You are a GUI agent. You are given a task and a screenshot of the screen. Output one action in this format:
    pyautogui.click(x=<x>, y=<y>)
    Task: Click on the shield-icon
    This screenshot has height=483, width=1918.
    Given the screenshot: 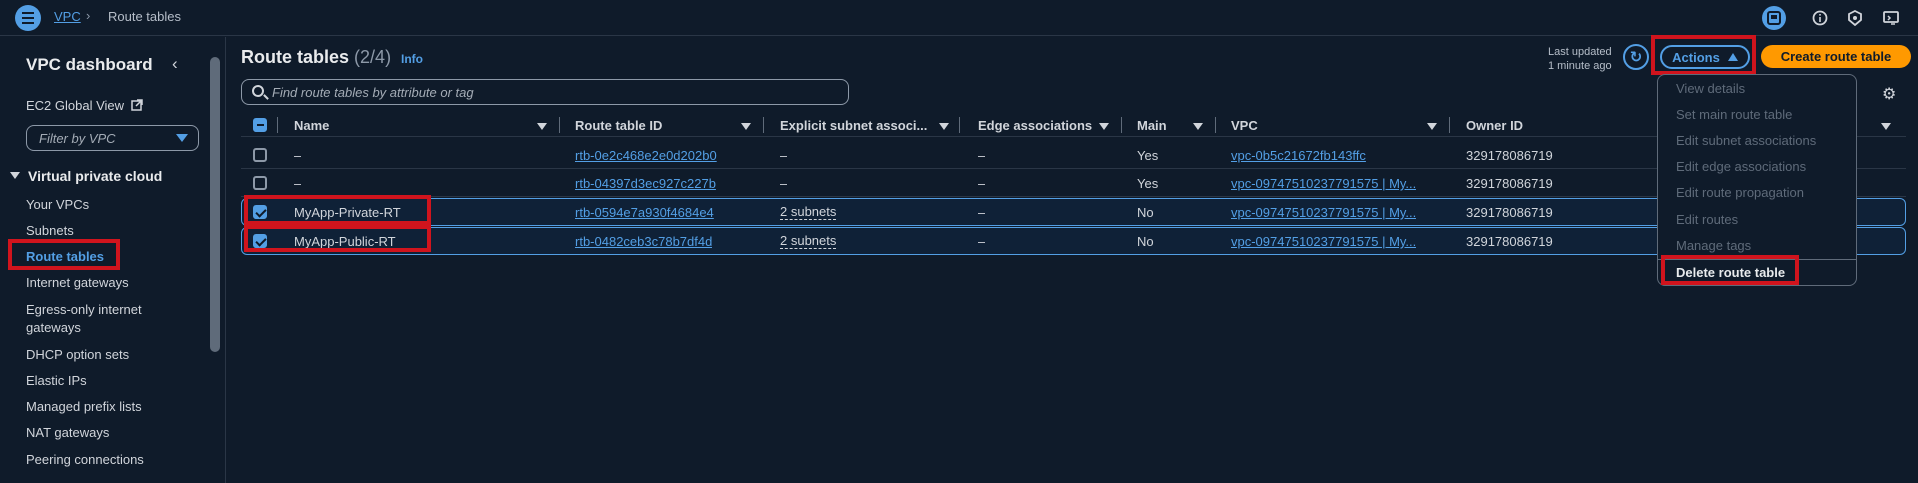 What is the action you would take?
    pyautogui.click(x=1855, y=18)
    